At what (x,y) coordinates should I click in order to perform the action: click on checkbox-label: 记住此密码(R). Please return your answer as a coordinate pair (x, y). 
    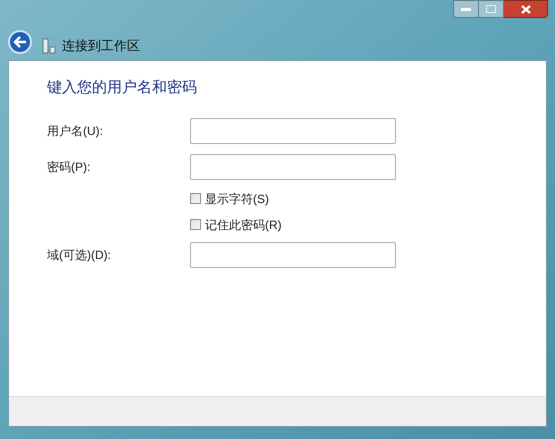
    Looking at the image, I should click on (243, 225).